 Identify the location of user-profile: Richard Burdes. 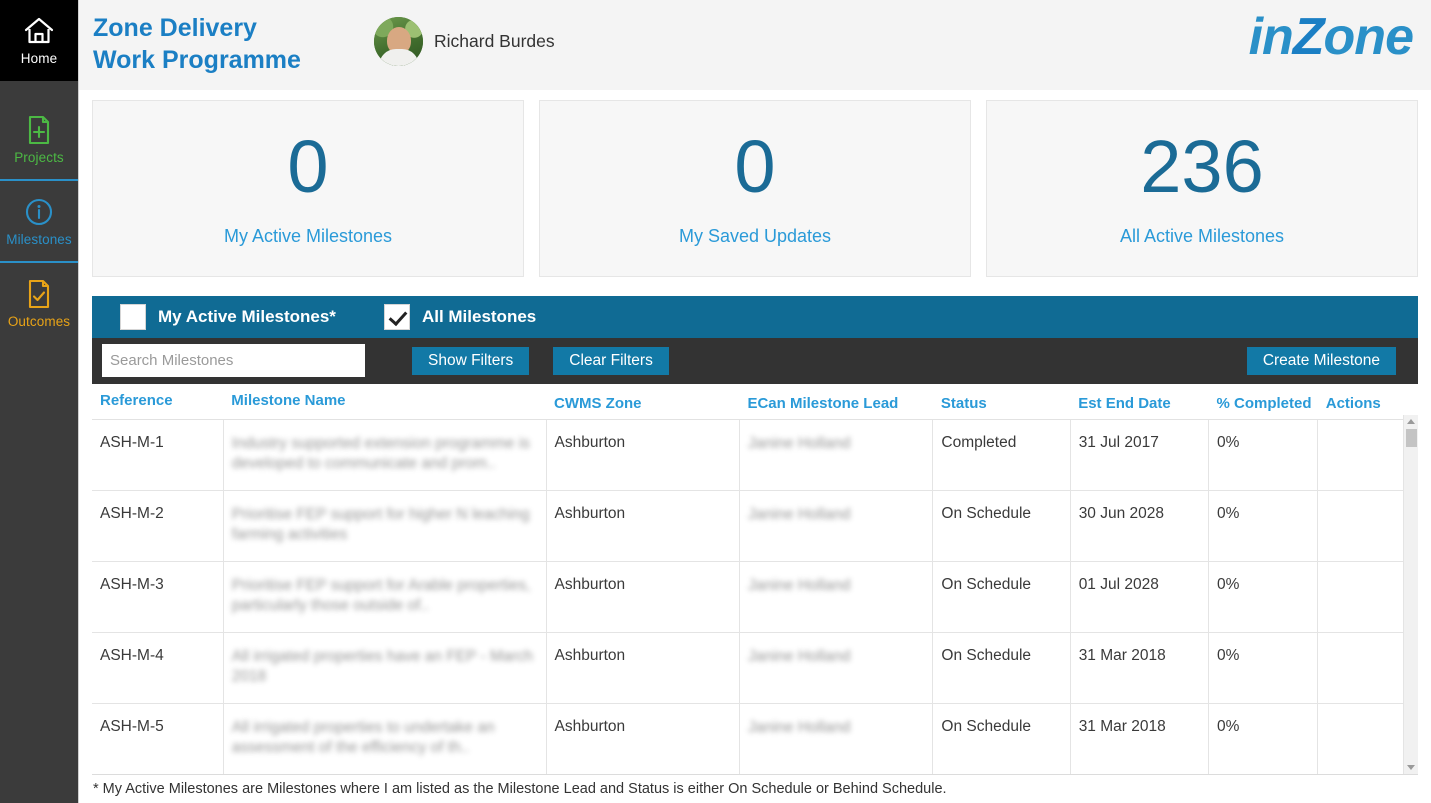
(464, 42).